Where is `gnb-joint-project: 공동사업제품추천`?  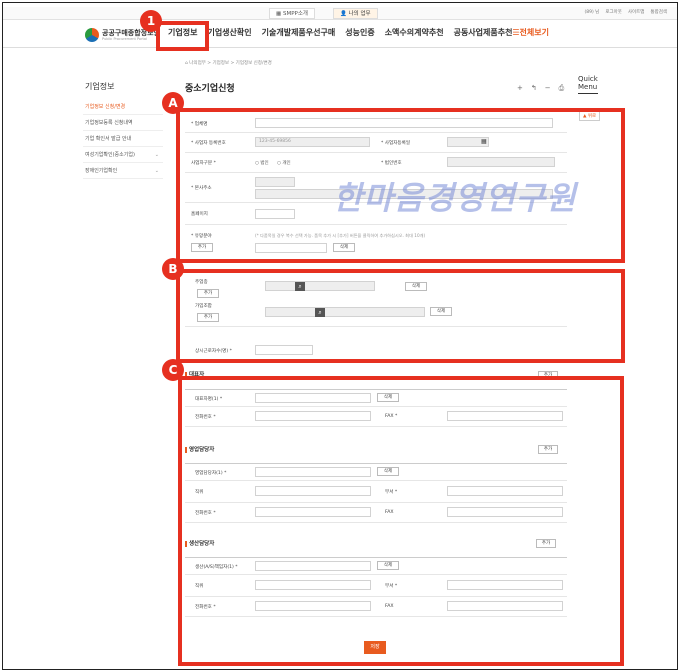
gnb-joint-project: 공동사업제품추천 is located at coordinates (483, 32).